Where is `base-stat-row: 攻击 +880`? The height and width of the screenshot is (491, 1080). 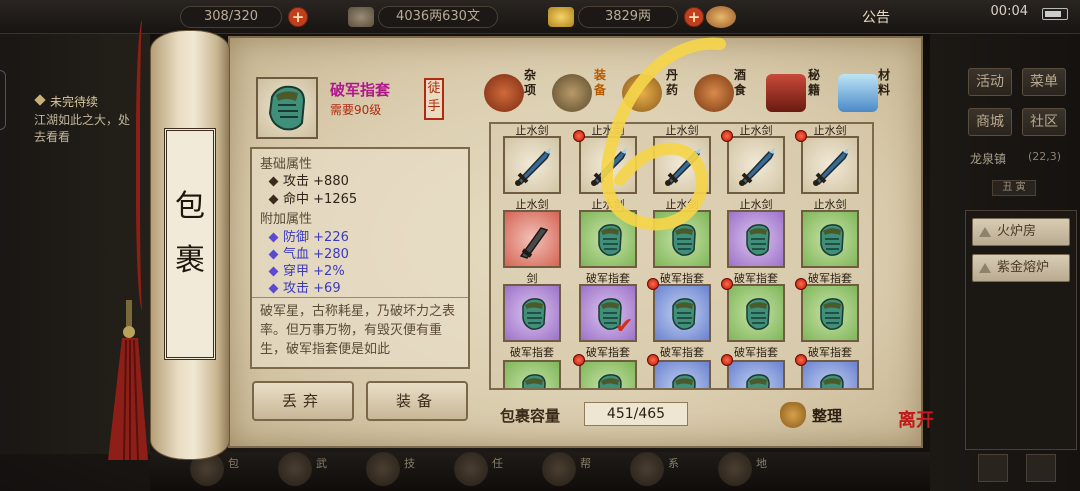 base-stat-row: 攻击 +880 is located at coordinates (308, 179).